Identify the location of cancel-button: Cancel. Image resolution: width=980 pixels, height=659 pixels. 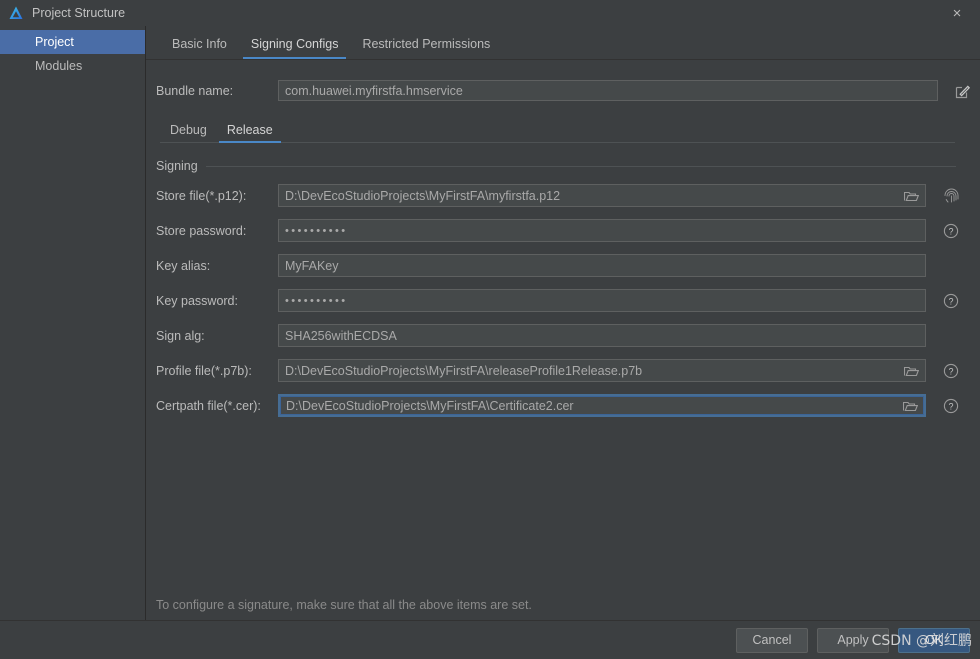
(772, 640).